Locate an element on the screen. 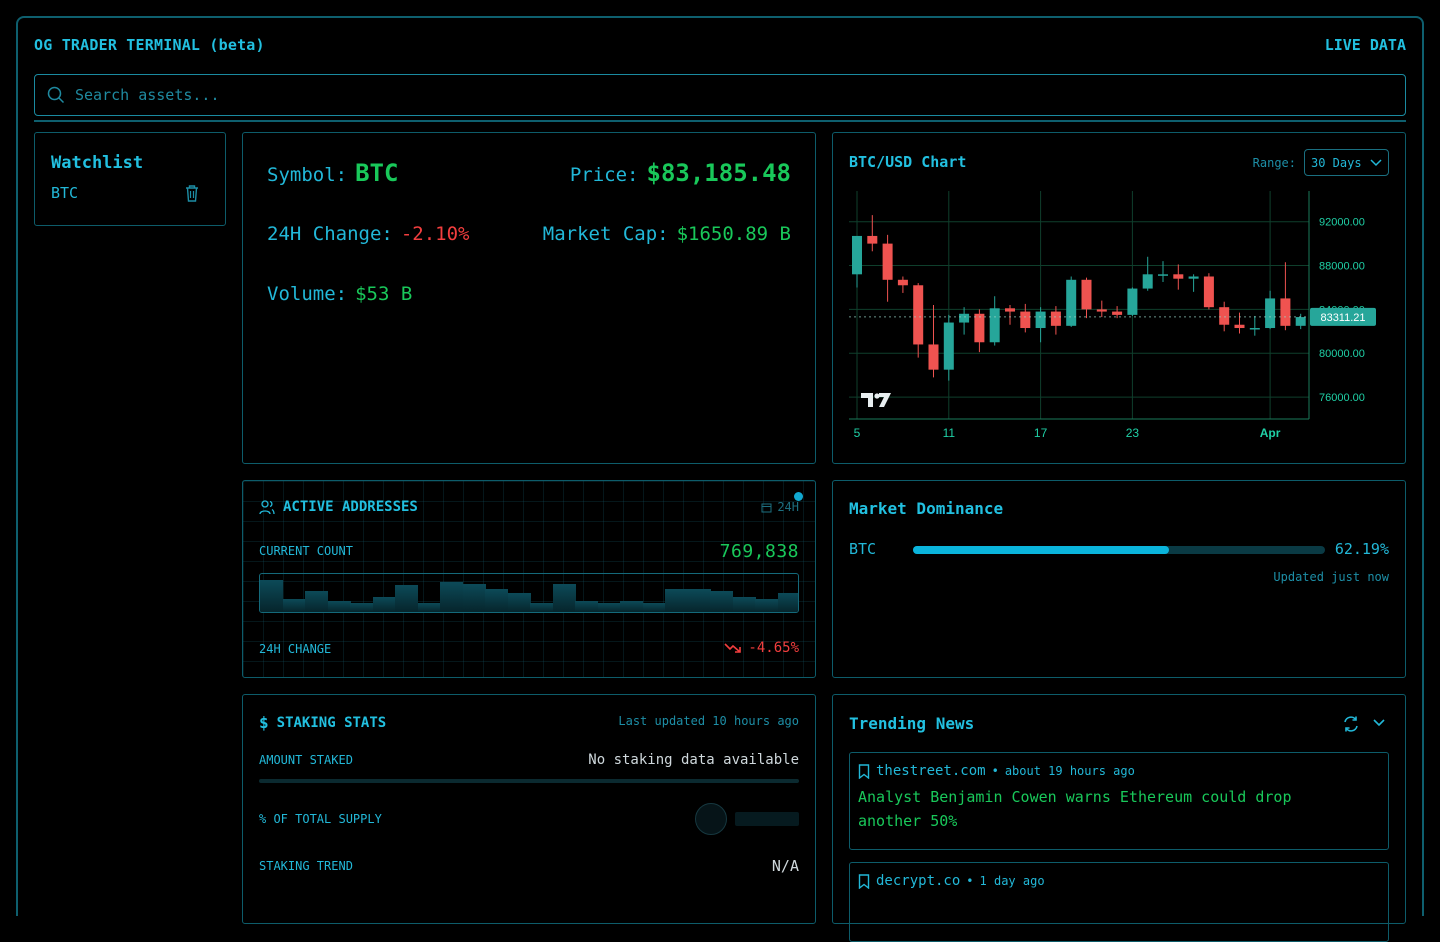 Image resolution: width=1440 pixels, height=942 pixels. news-meta: decrypt.co • 1 day ago is located at coordinates (951, 881).